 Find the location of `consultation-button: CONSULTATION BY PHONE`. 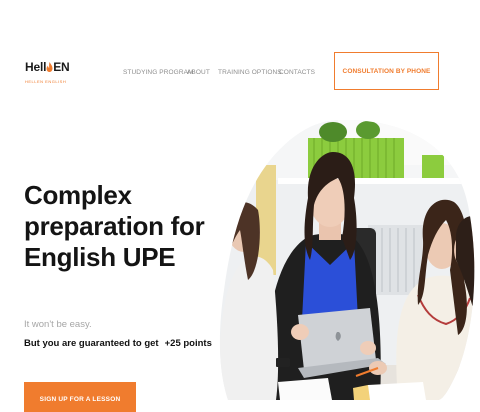

consultation-button: CONSULTATION BY PHONE is located at coordinates (386, 71).